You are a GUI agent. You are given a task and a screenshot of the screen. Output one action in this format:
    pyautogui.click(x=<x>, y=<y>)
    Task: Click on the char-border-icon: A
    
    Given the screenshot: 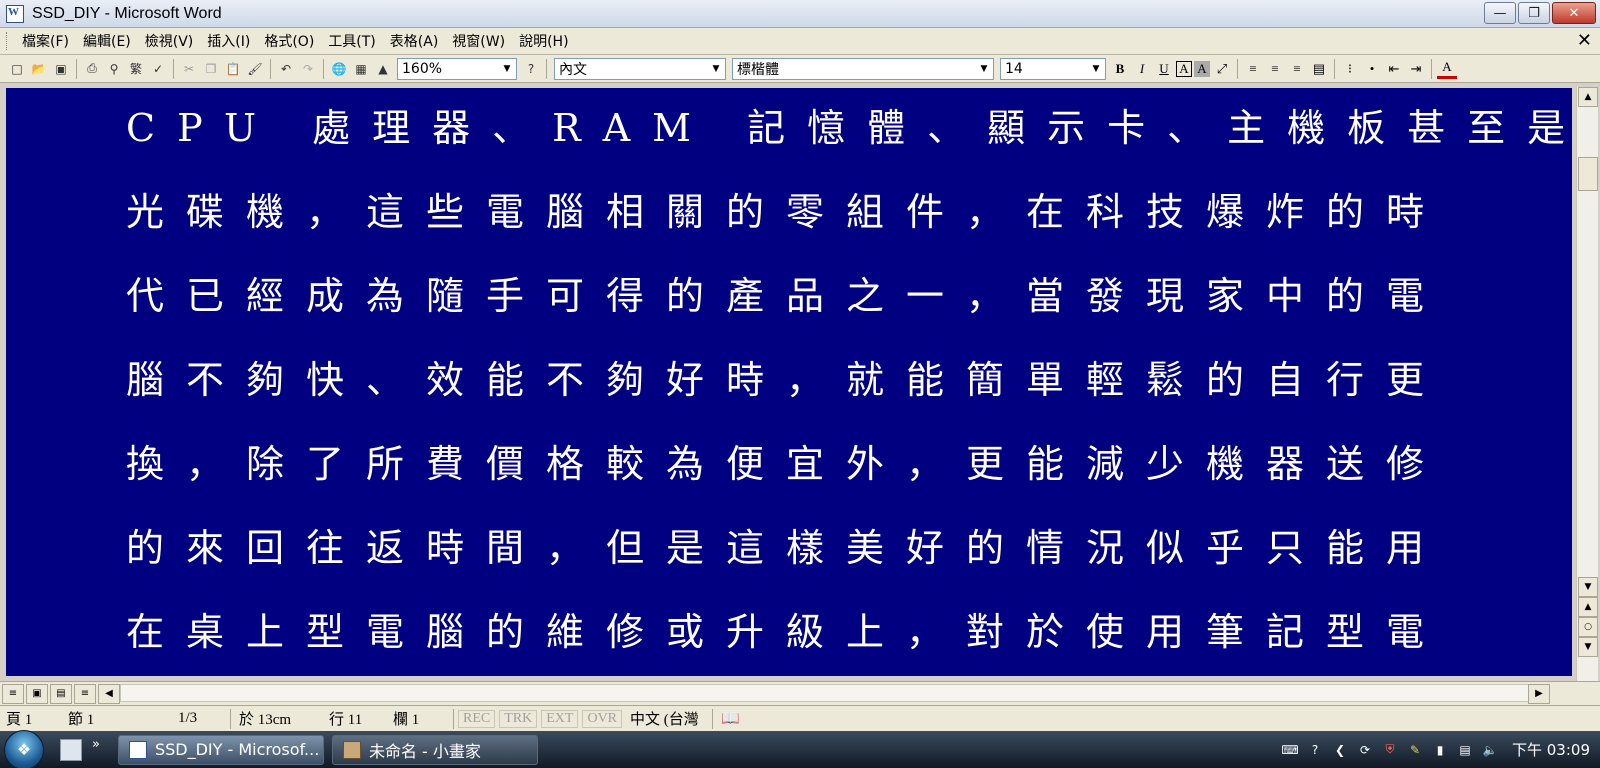 What is the action you would take?
    pyautogui.click(x=1184, y=68)
    